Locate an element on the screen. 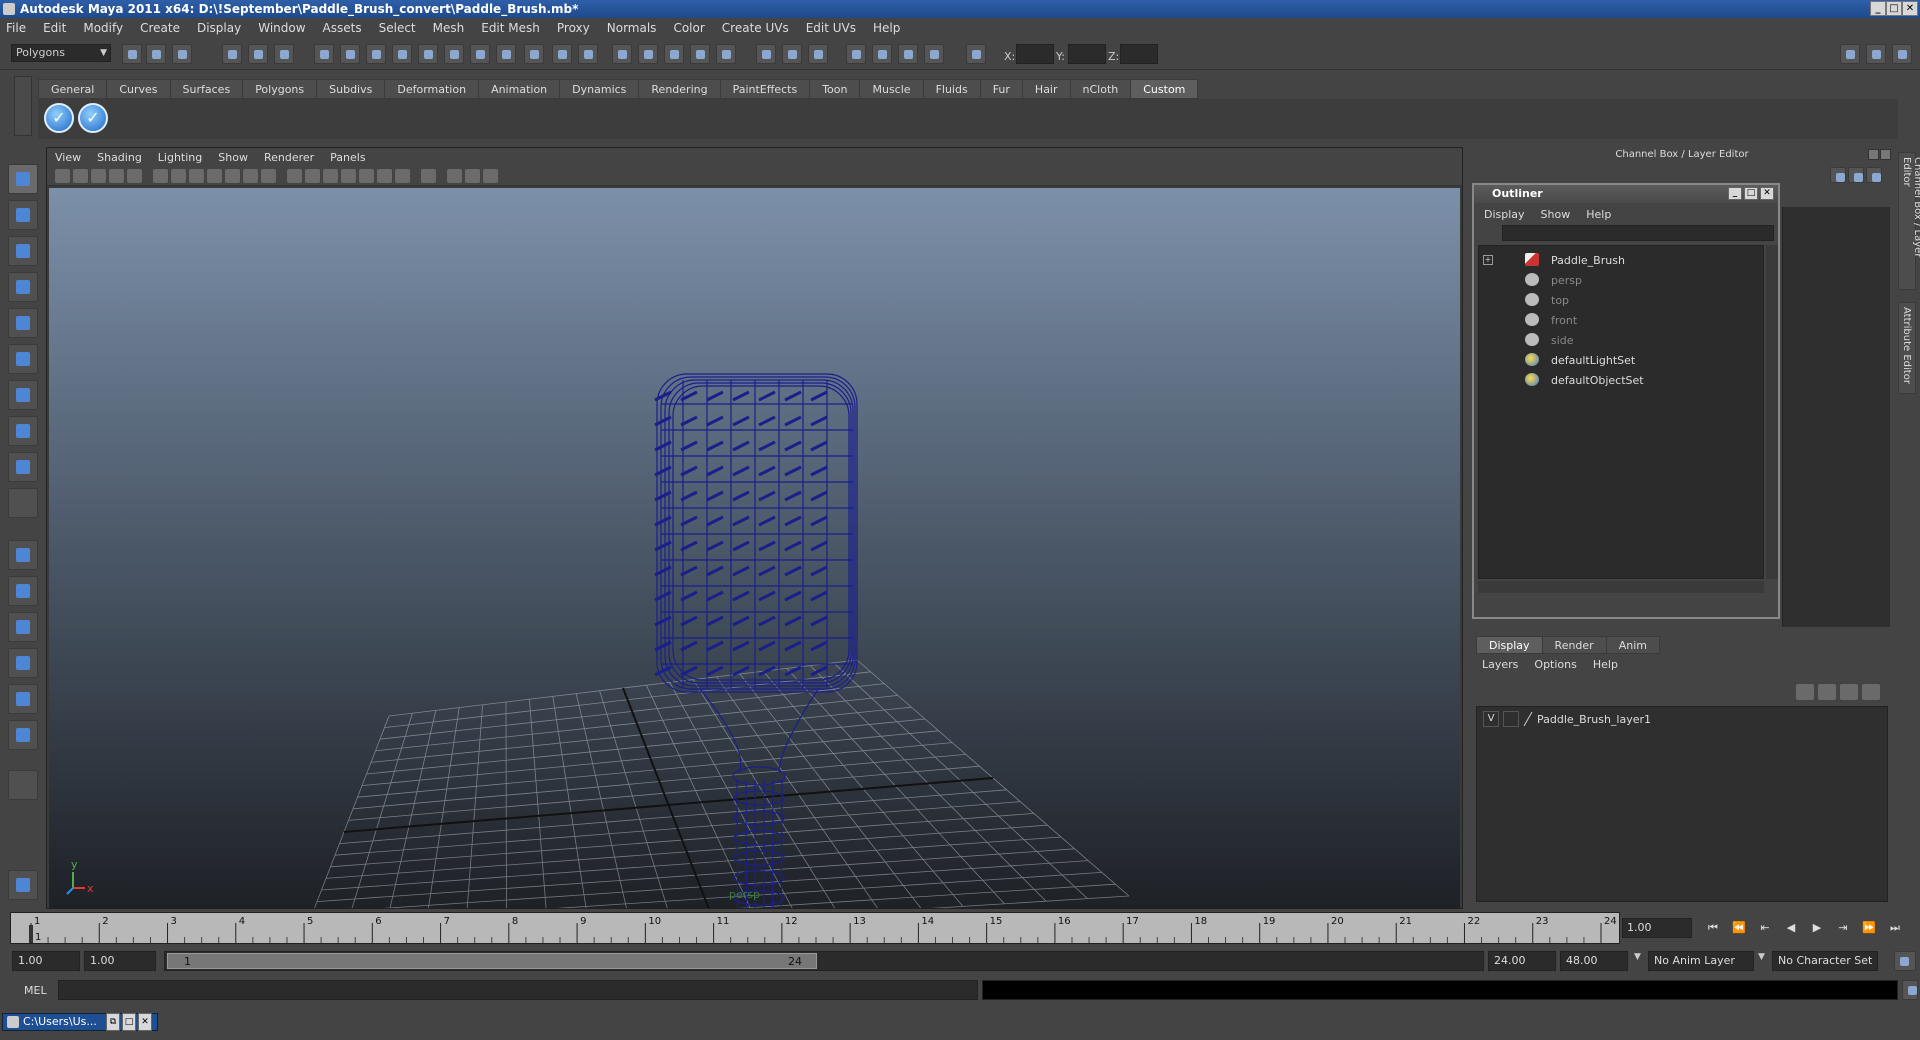  chevron-down-icon: ▼ is located at coordinates (1637, 957).